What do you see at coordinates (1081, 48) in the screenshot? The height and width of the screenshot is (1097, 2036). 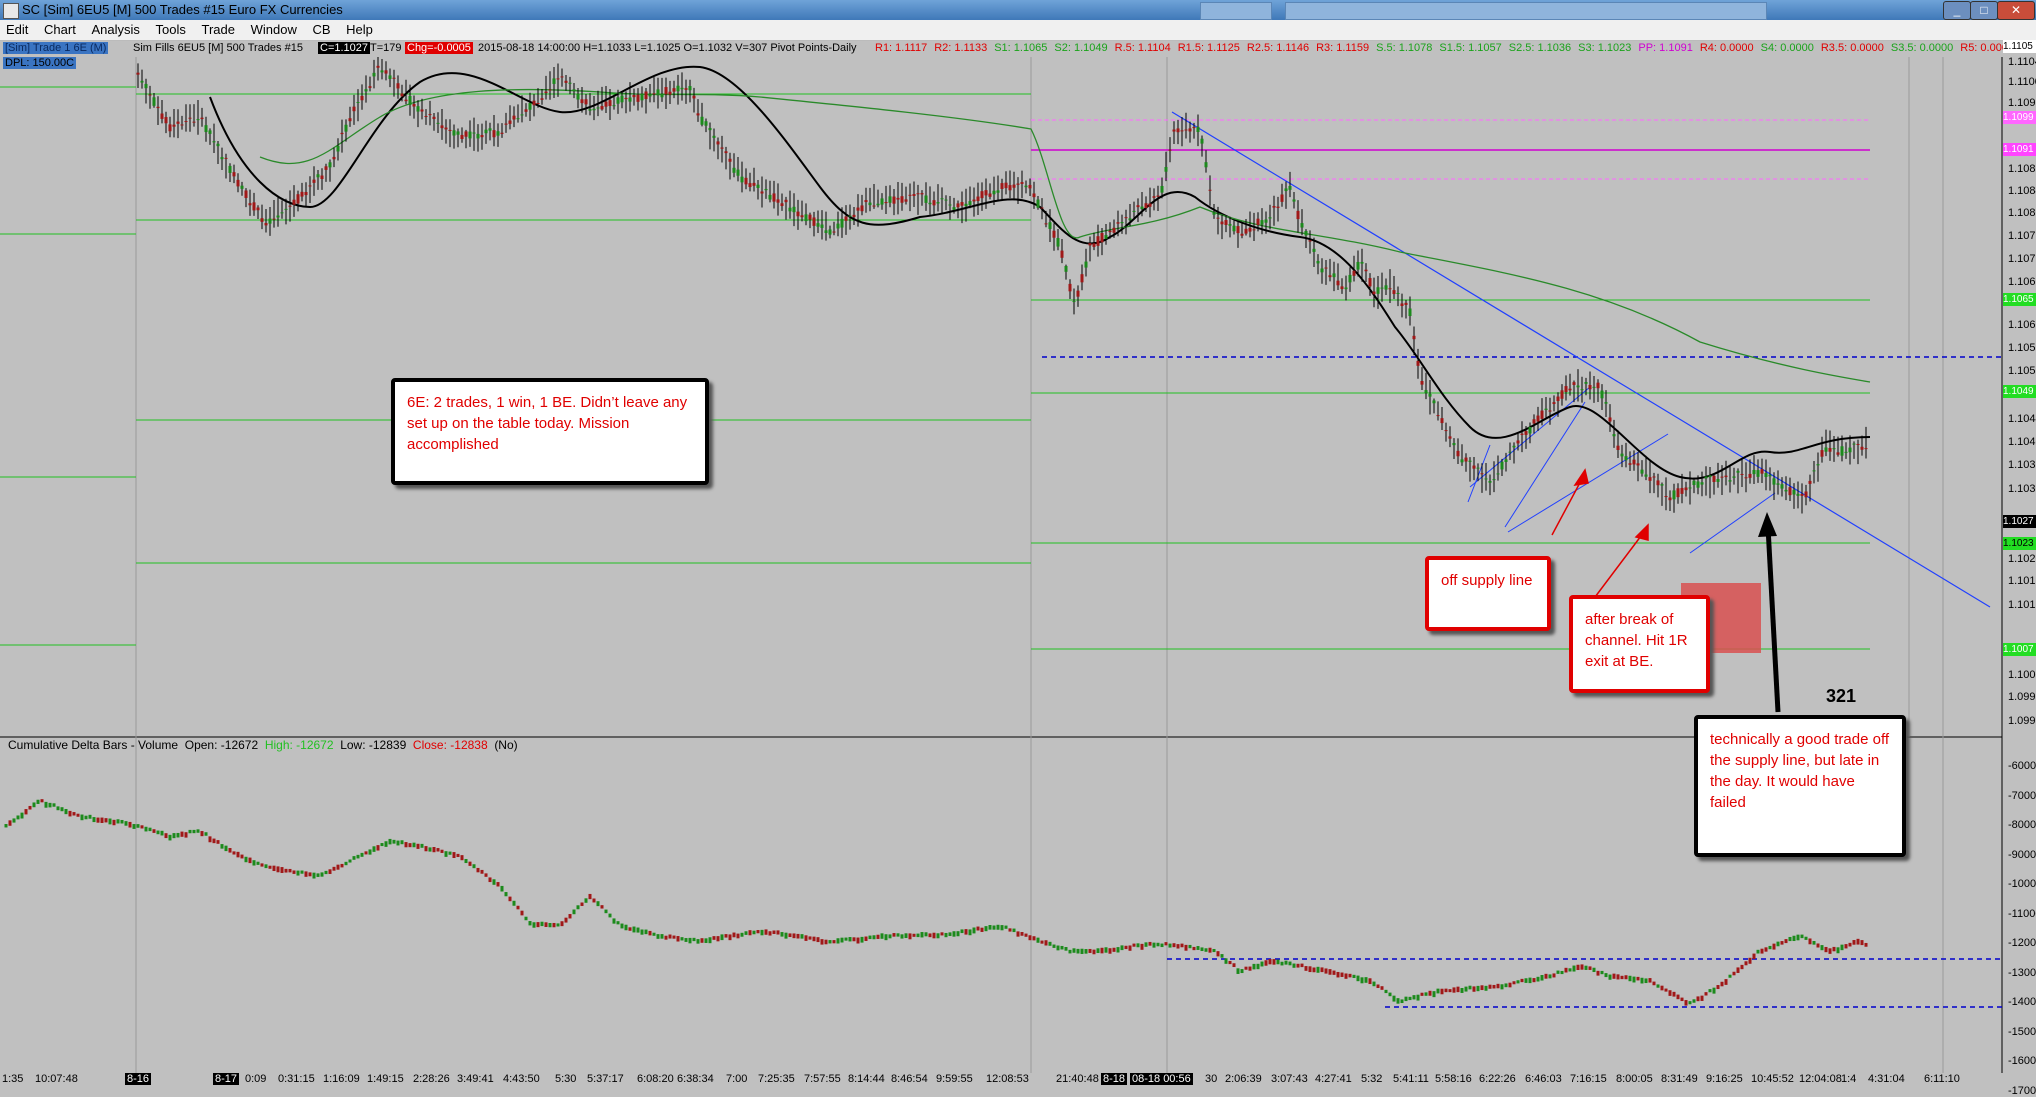 I see `pivot-value: S2: 1.1049` at bounding box center [1081, 48].